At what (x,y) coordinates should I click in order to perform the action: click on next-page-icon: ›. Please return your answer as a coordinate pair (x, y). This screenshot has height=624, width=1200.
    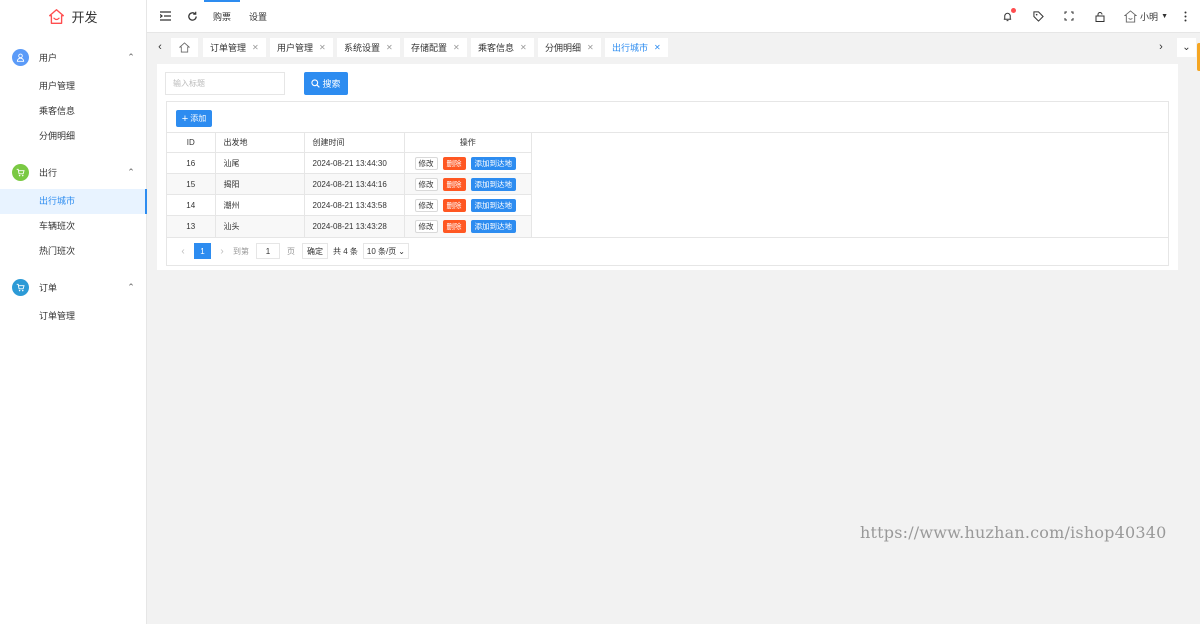
    Looking at the image, I should click on (222, 251).